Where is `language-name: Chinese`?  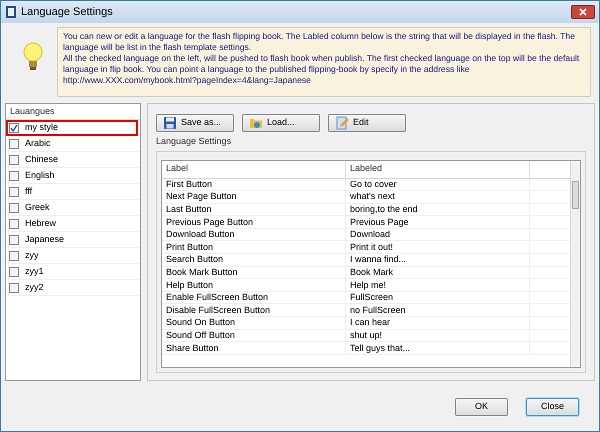 language-name: Chinese is located at coordinates (41, 159).